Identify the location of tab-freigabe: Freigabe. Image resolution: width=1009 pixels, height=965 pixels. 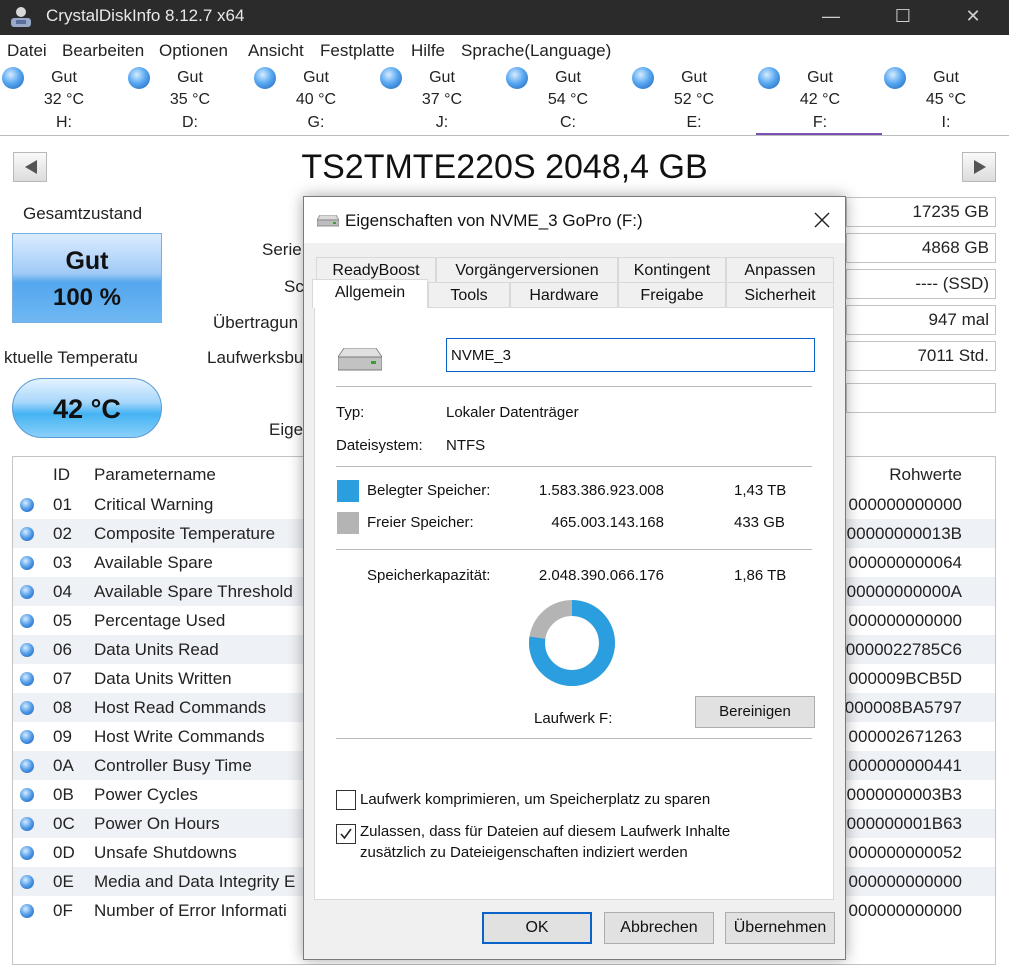
(672, 295).